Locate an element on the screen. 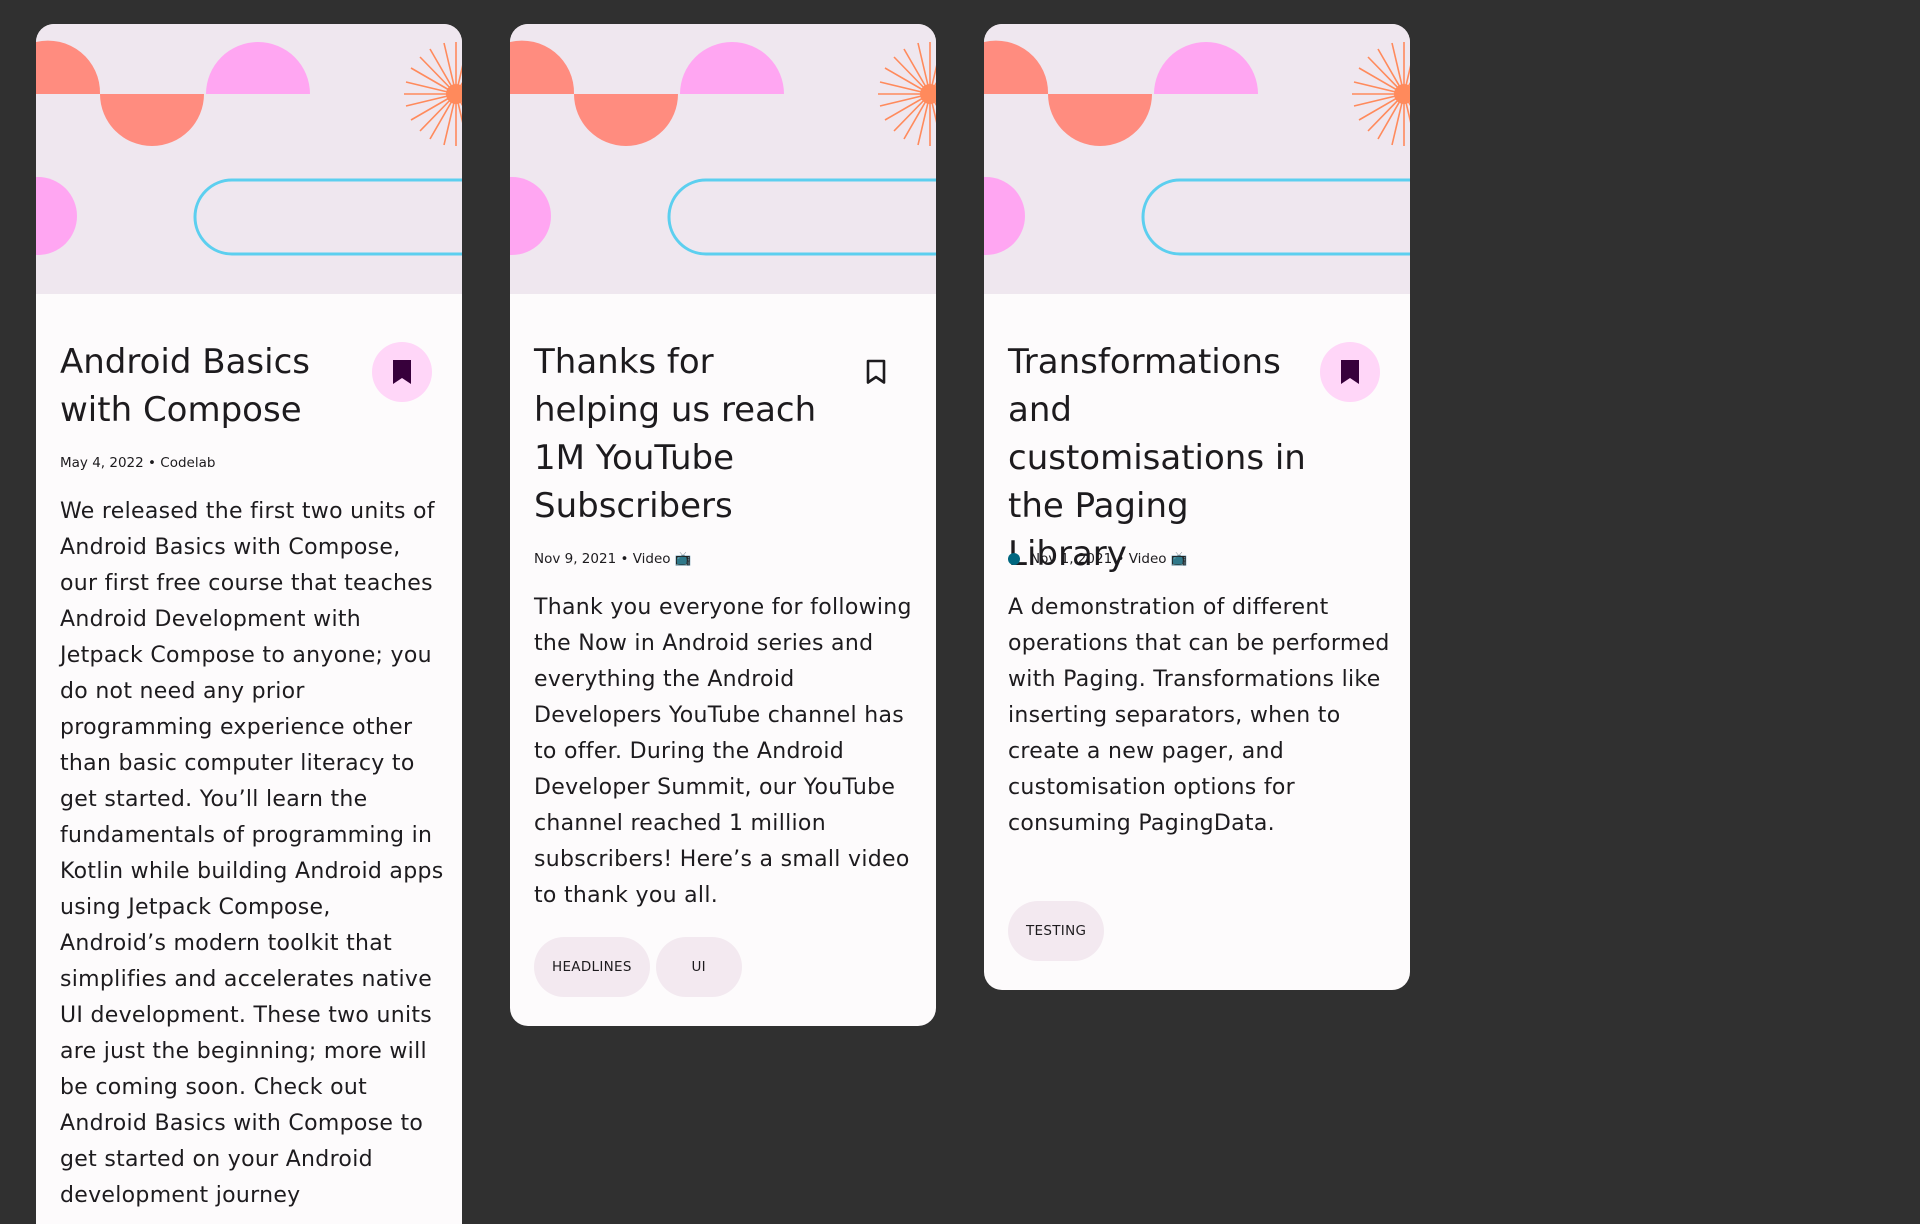 This screenshot has width=1920, height=1224. topic-chip: UI is located at coordinates (698, 967).